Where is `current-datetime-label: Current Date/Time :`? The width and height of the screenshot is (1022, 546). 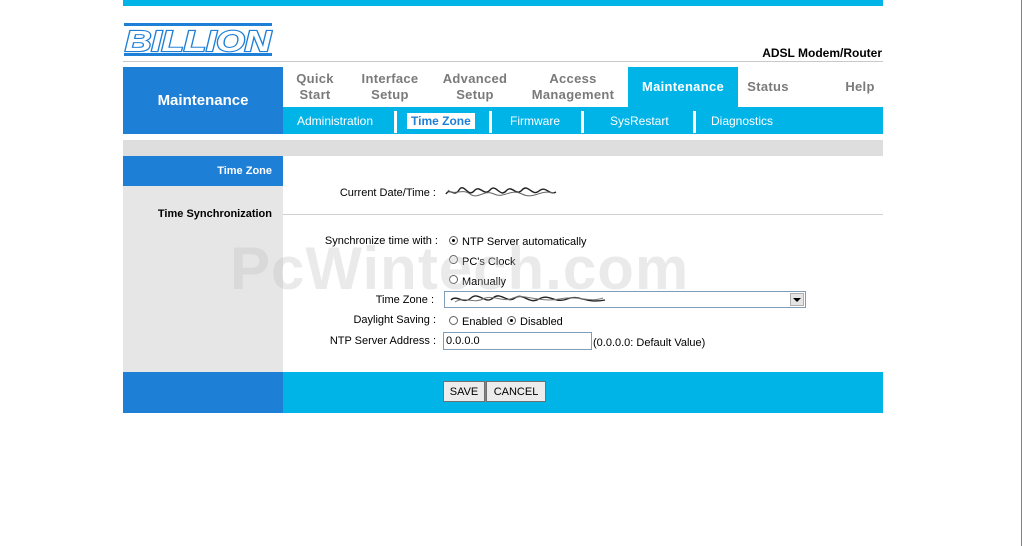 current-datetime-label: Current Date/Time : is located at coordinates (387, 193).